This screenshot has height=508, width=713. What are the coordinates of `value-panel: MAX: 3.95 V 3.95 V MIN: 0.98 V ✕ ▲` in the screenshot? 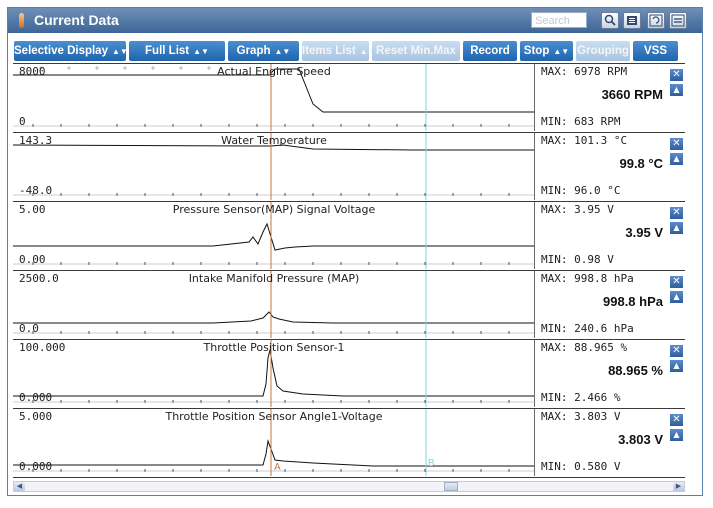 It's located at (610, 235).